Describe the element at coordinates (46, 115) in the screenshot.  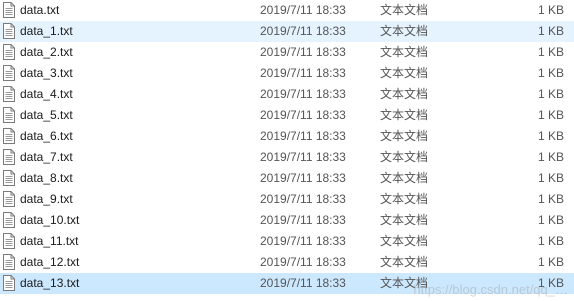
I see `file-name: data_5.txt` at that location.